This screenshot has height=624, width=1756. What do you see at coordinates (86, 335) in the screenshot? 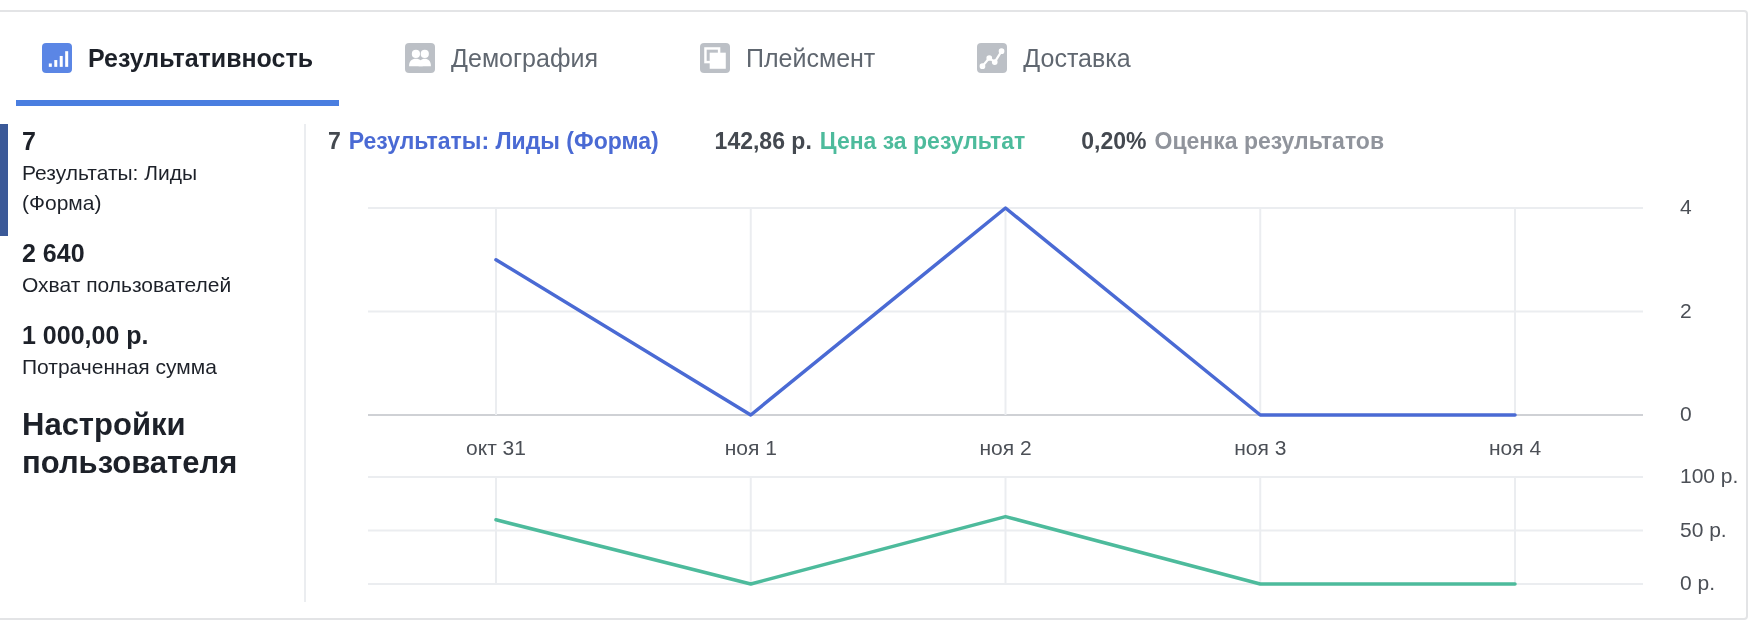
I see `metric-value: 1 000,00 р.` at bounding box center [86, 335].